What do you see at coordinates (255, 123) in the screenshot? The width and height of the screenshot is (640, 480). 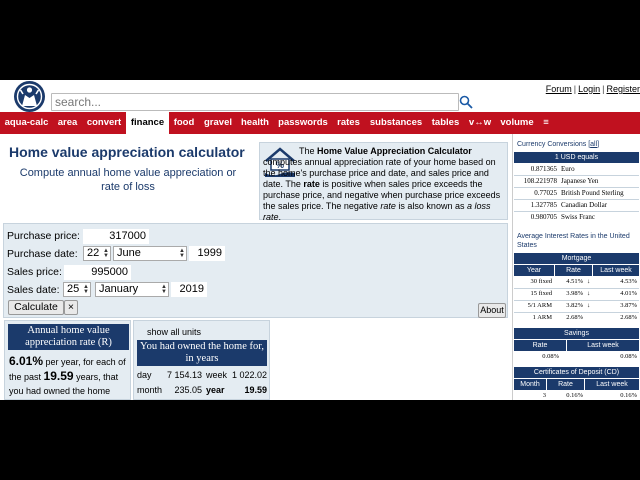 I see `nav-item-health: health` at bounding box center [255, 123].